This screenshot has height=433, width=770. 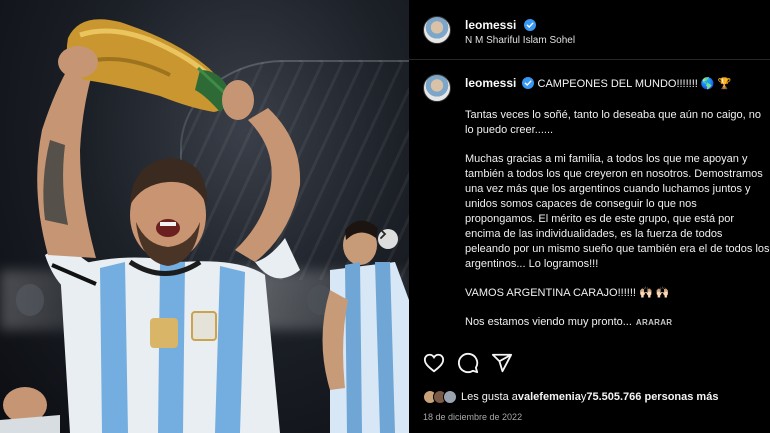 What do you see at coordinates (634, 84) in the screenshot?
I see `caption-title: CAMPEONES DEL MUNDO!!!!!!! 🌎 🏆` at bounding box center [634, 84].